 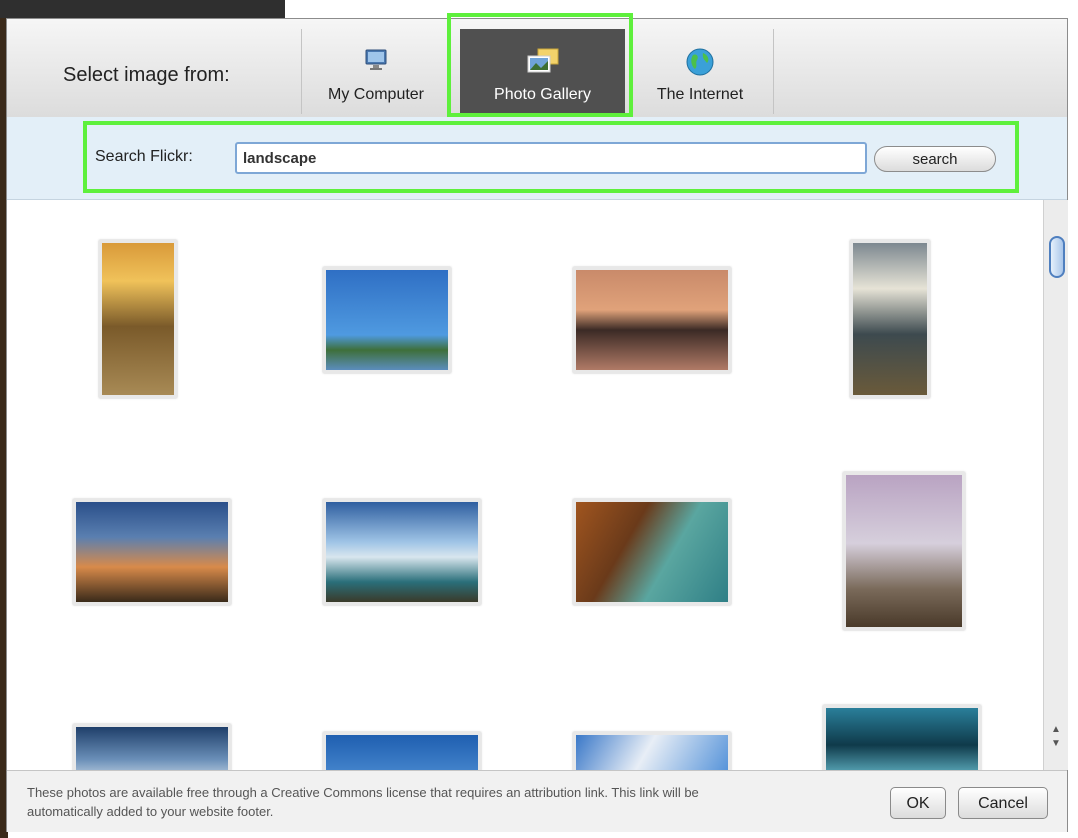 What do you see at coordinates (376, 62) in the screenshot?
I see `monitor-icon` at bounding box center [376, 62].